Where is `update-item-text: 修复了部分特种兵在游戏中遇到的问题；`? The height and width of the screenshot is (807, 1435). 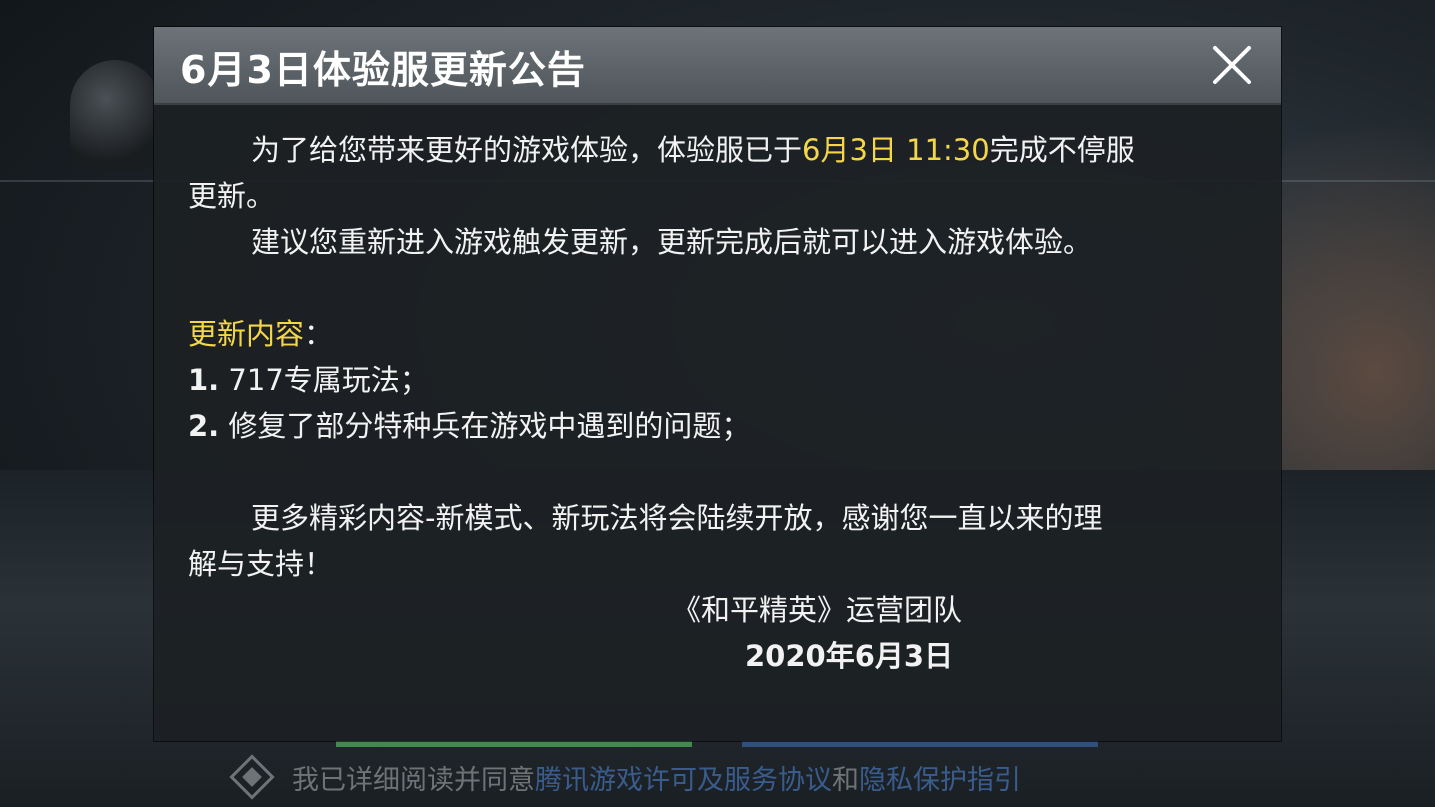 update-item-text: 修复了部分特种兵在游戏中遇到的问题； is located at coordinates (485, 426).